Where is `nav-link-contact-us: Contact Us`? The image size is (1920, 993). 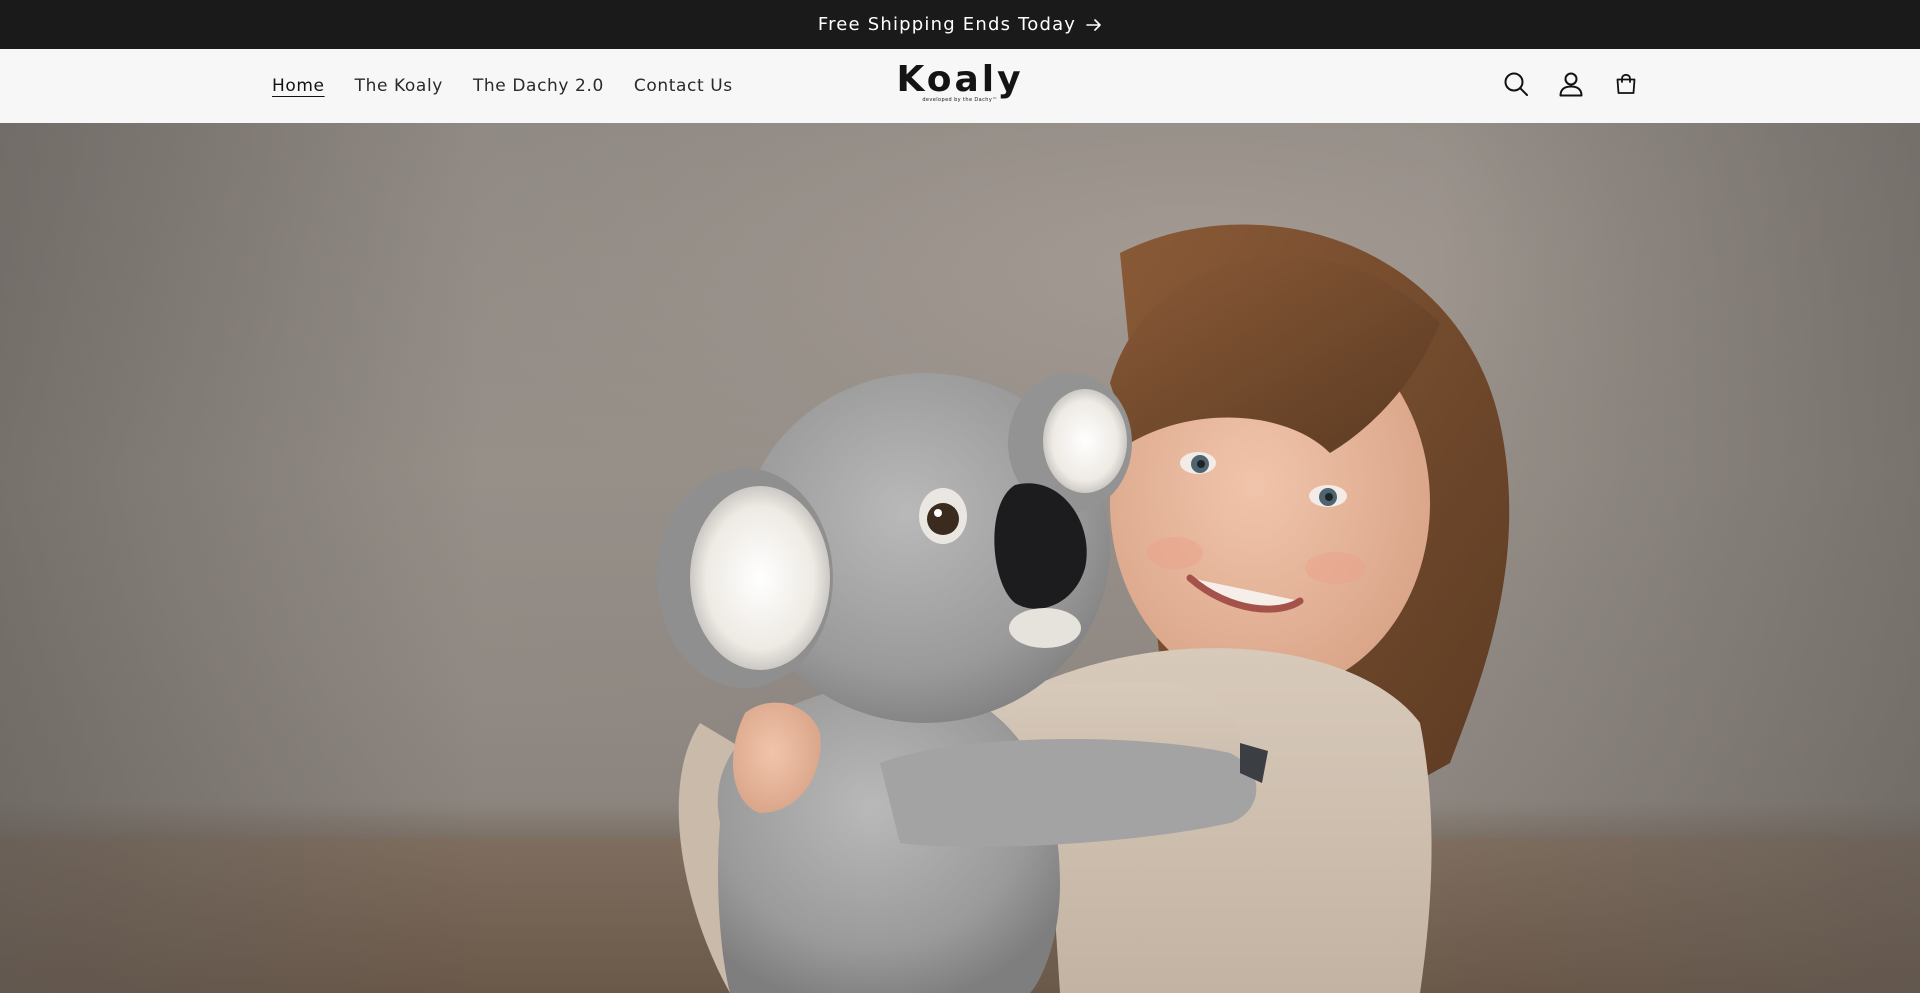 nav-link-contact-us: Contact Us is located at coordinates (683, 86).